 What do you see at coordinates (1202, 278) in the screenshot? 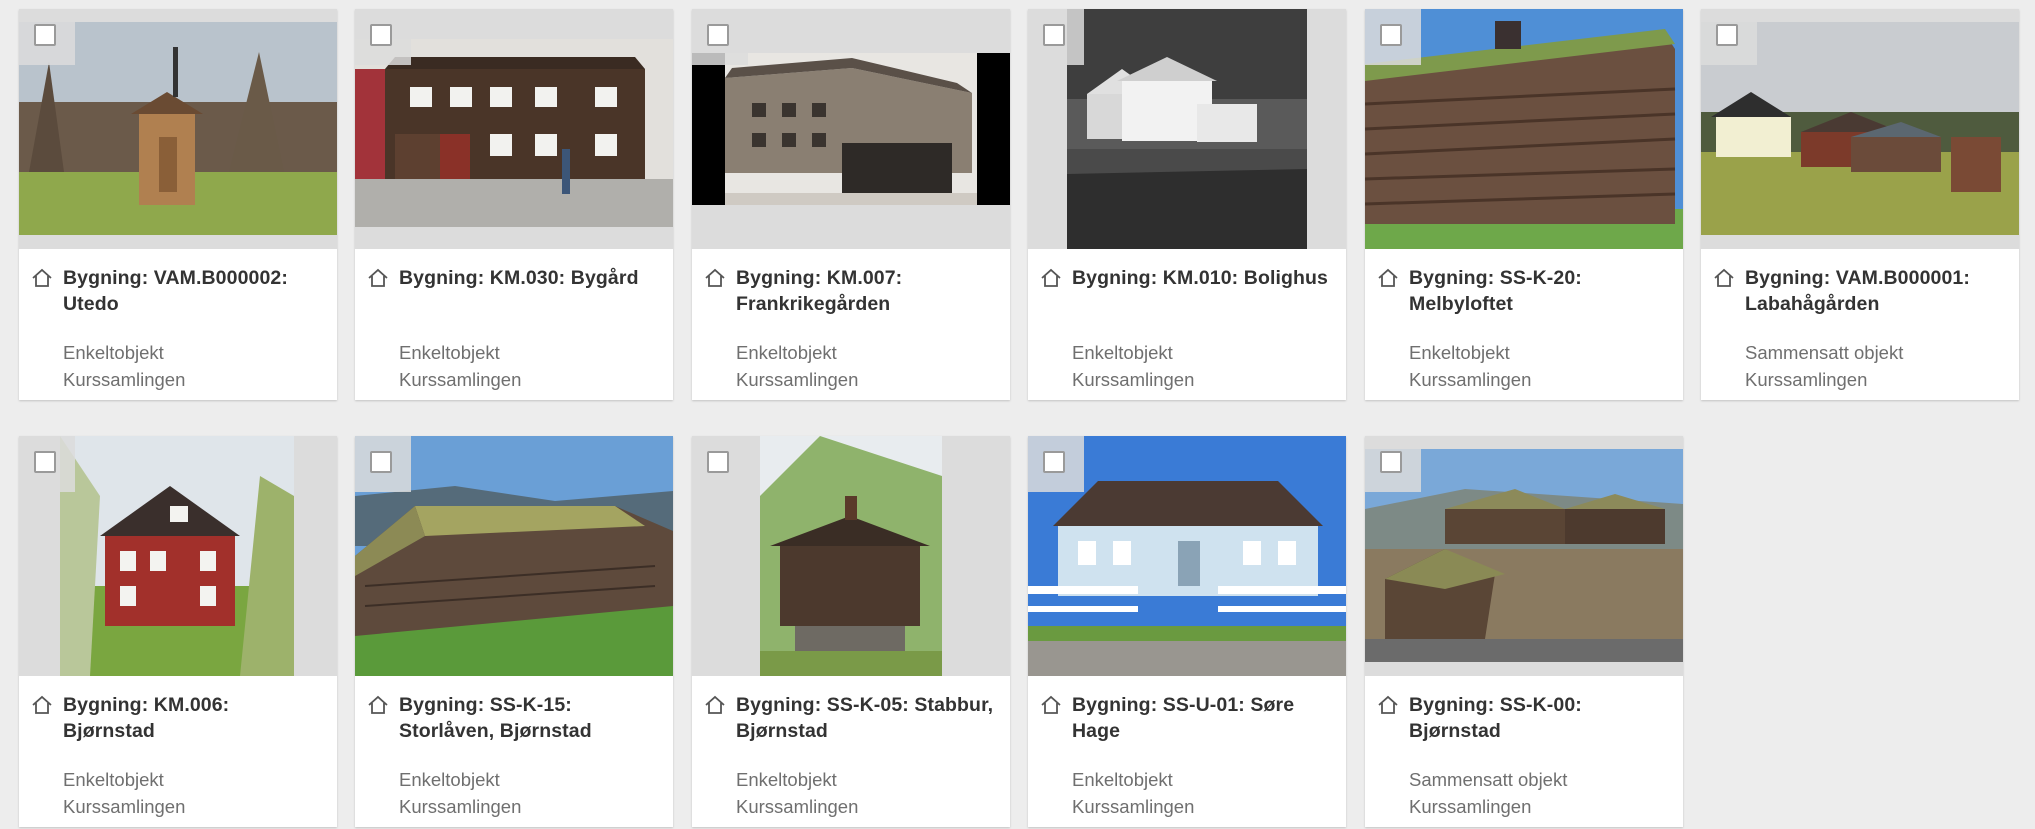
I see `card-title: Bygning: KM.010: Bolighus` at bounding box center [1202, 278].